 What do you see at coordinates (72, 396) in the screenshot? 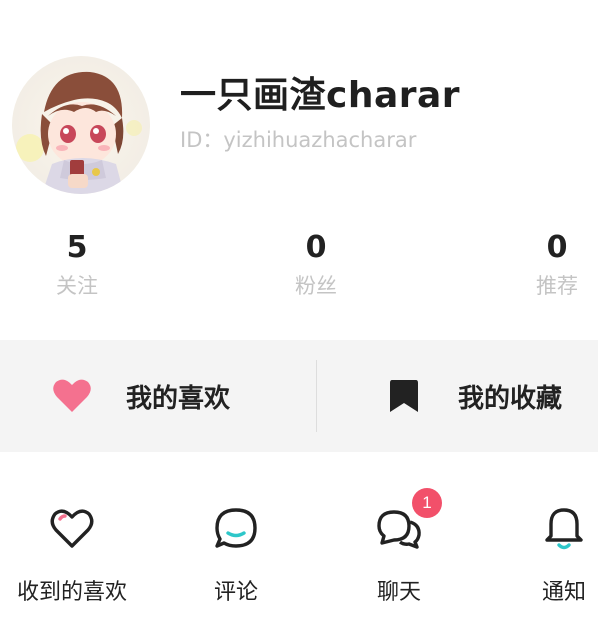
I see `heart-filled-icon` at bounding box center [72, 396].